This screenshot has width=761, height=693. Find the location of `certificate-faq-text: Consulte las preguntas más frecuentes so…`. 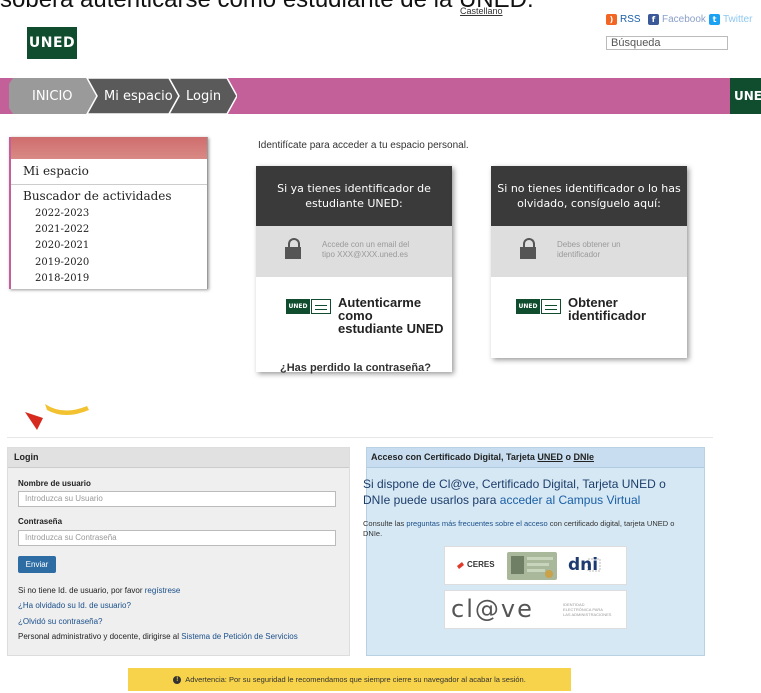

certificate-faq-text: Consulte las preguntas más frecuentes so… is located at coordinates (523, 529).